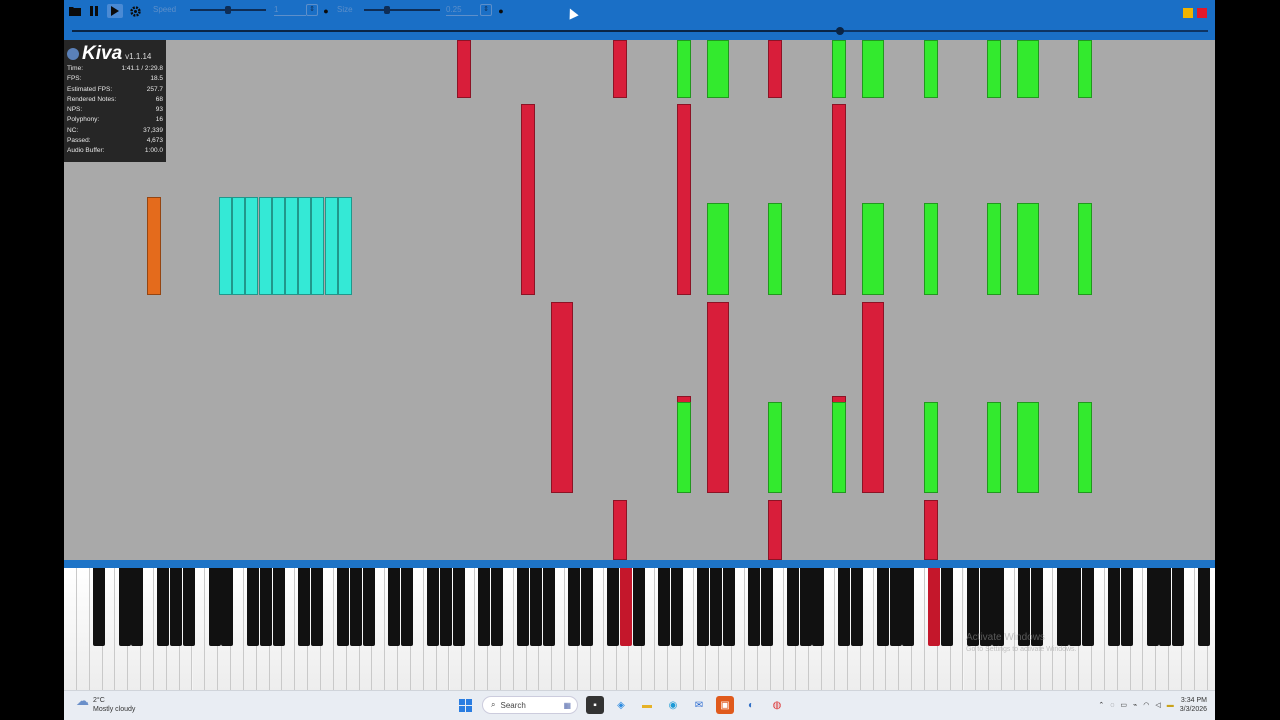 The height and width of the screenshot is (720, 1280). I want to click on task-view-icon: ▪, so click(595, 705).